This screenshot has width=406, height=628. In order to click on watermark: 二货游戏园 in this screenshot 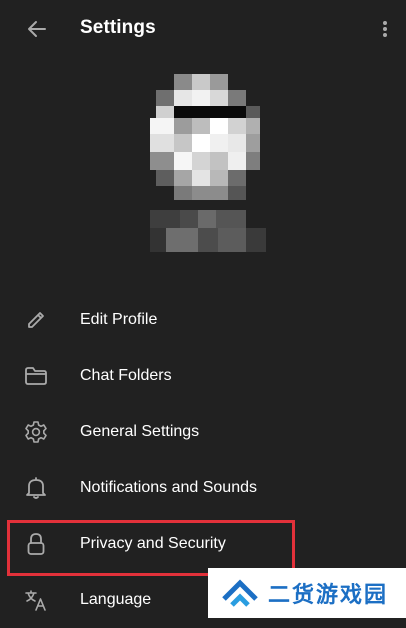, I will do `click(307, 593)`.